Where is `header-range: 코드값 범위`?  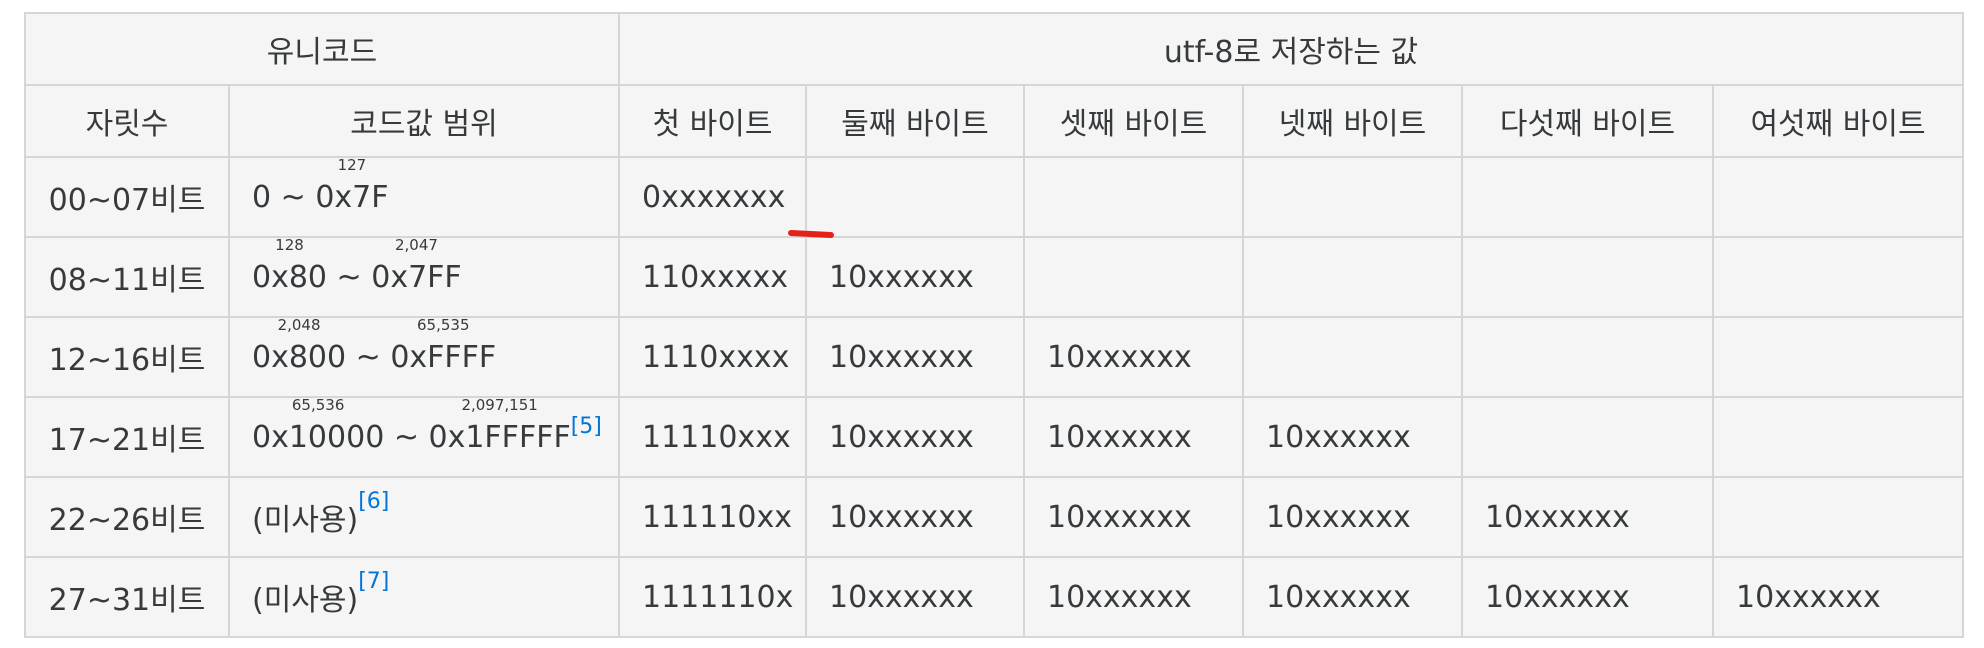 header-range: 코드값 범위 is located at coordinates (424, 121).